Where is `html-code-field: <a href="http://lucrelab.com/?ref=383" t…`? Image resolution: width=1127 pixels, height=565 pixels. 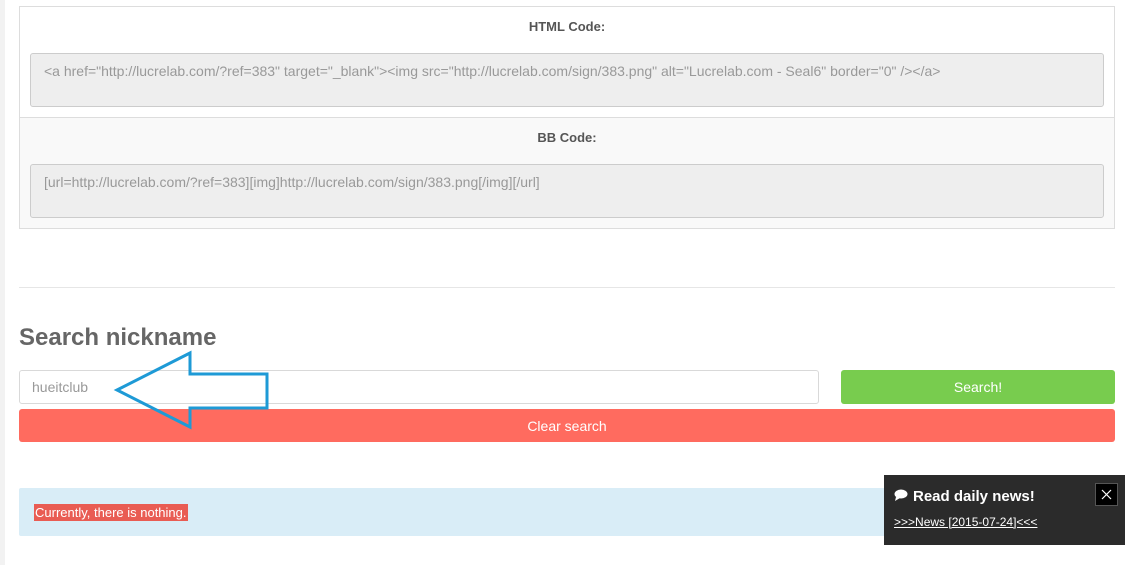 html-code-field: <a href="http://lucrelab.com/?ref=383" t… is located at coordinates (567, 80).